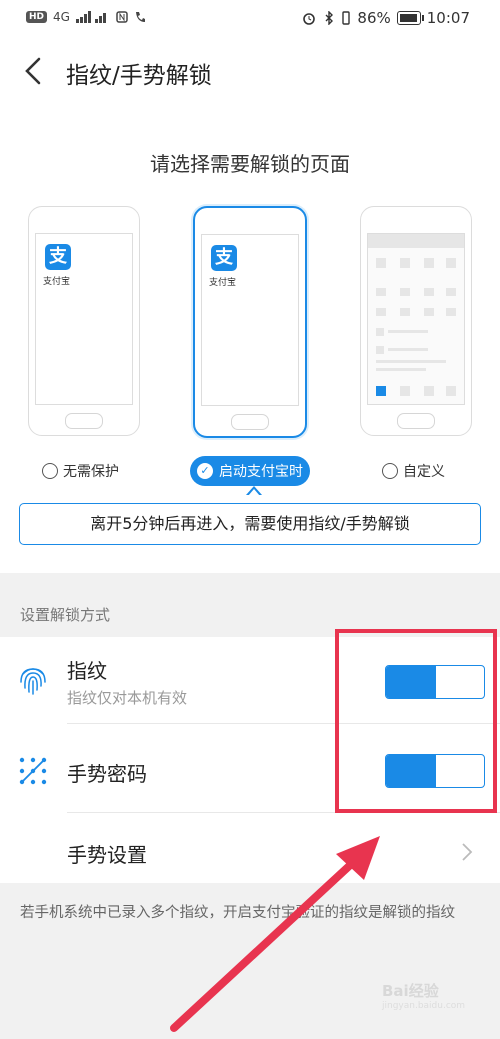  Describe the element at coordinates (374, 18) in the screenshot. I see `battery-percent: 86%` at that location.